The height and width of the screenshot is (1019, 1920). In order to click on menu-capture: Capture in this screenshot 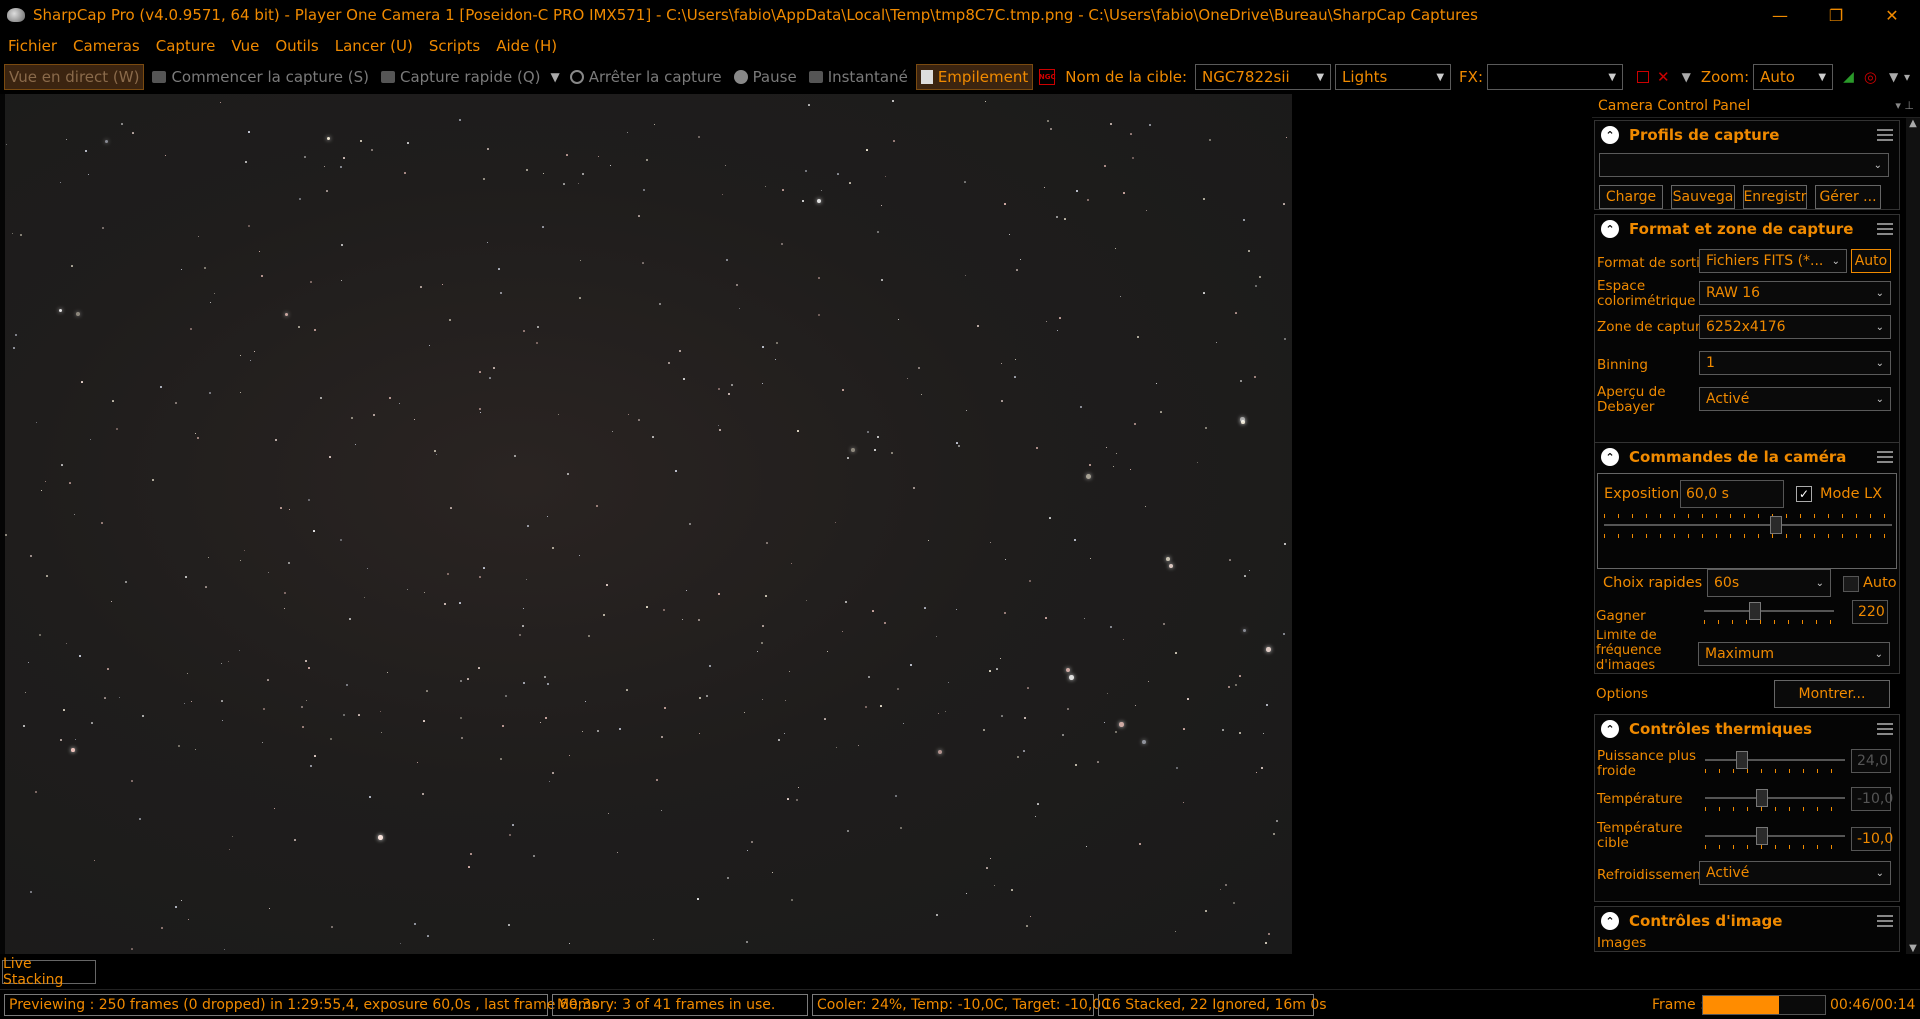, I will do `click(186, 46)`.